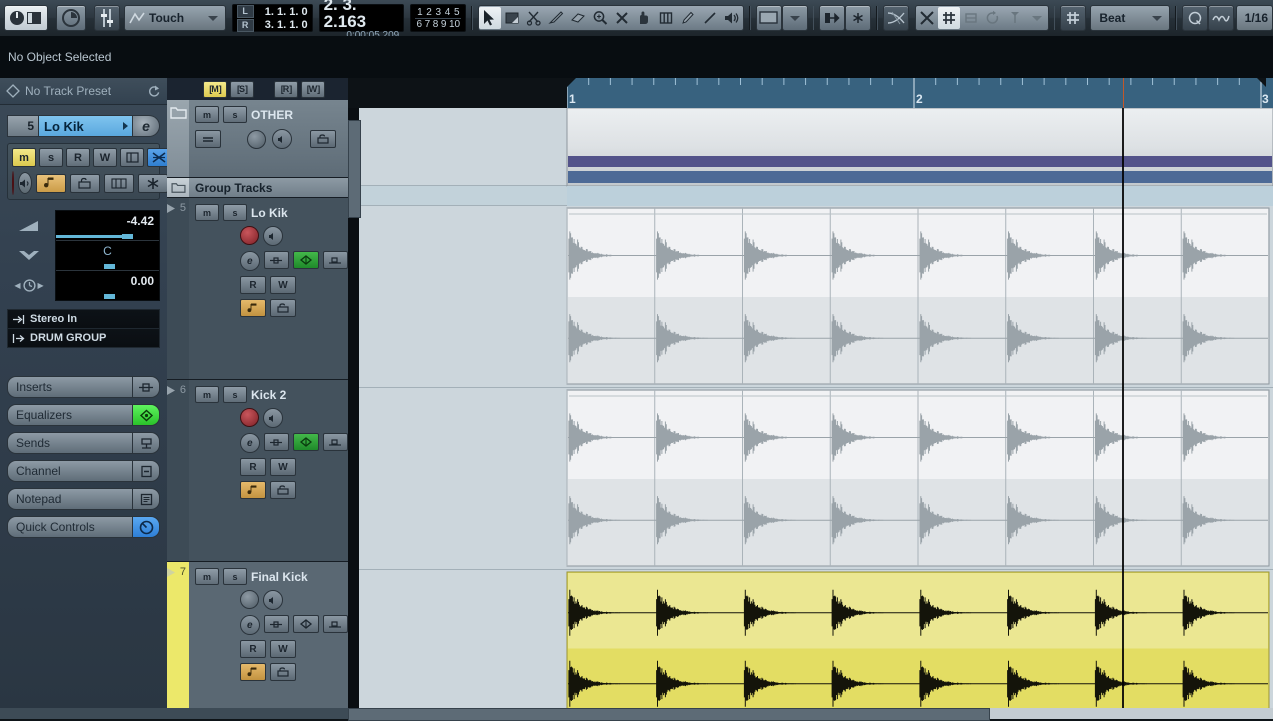 The height and width of the screenshot is (721, 1273). Describe the element at coordinates (457, 12) in the screenshot. I see `pad-5: 5` at that location.